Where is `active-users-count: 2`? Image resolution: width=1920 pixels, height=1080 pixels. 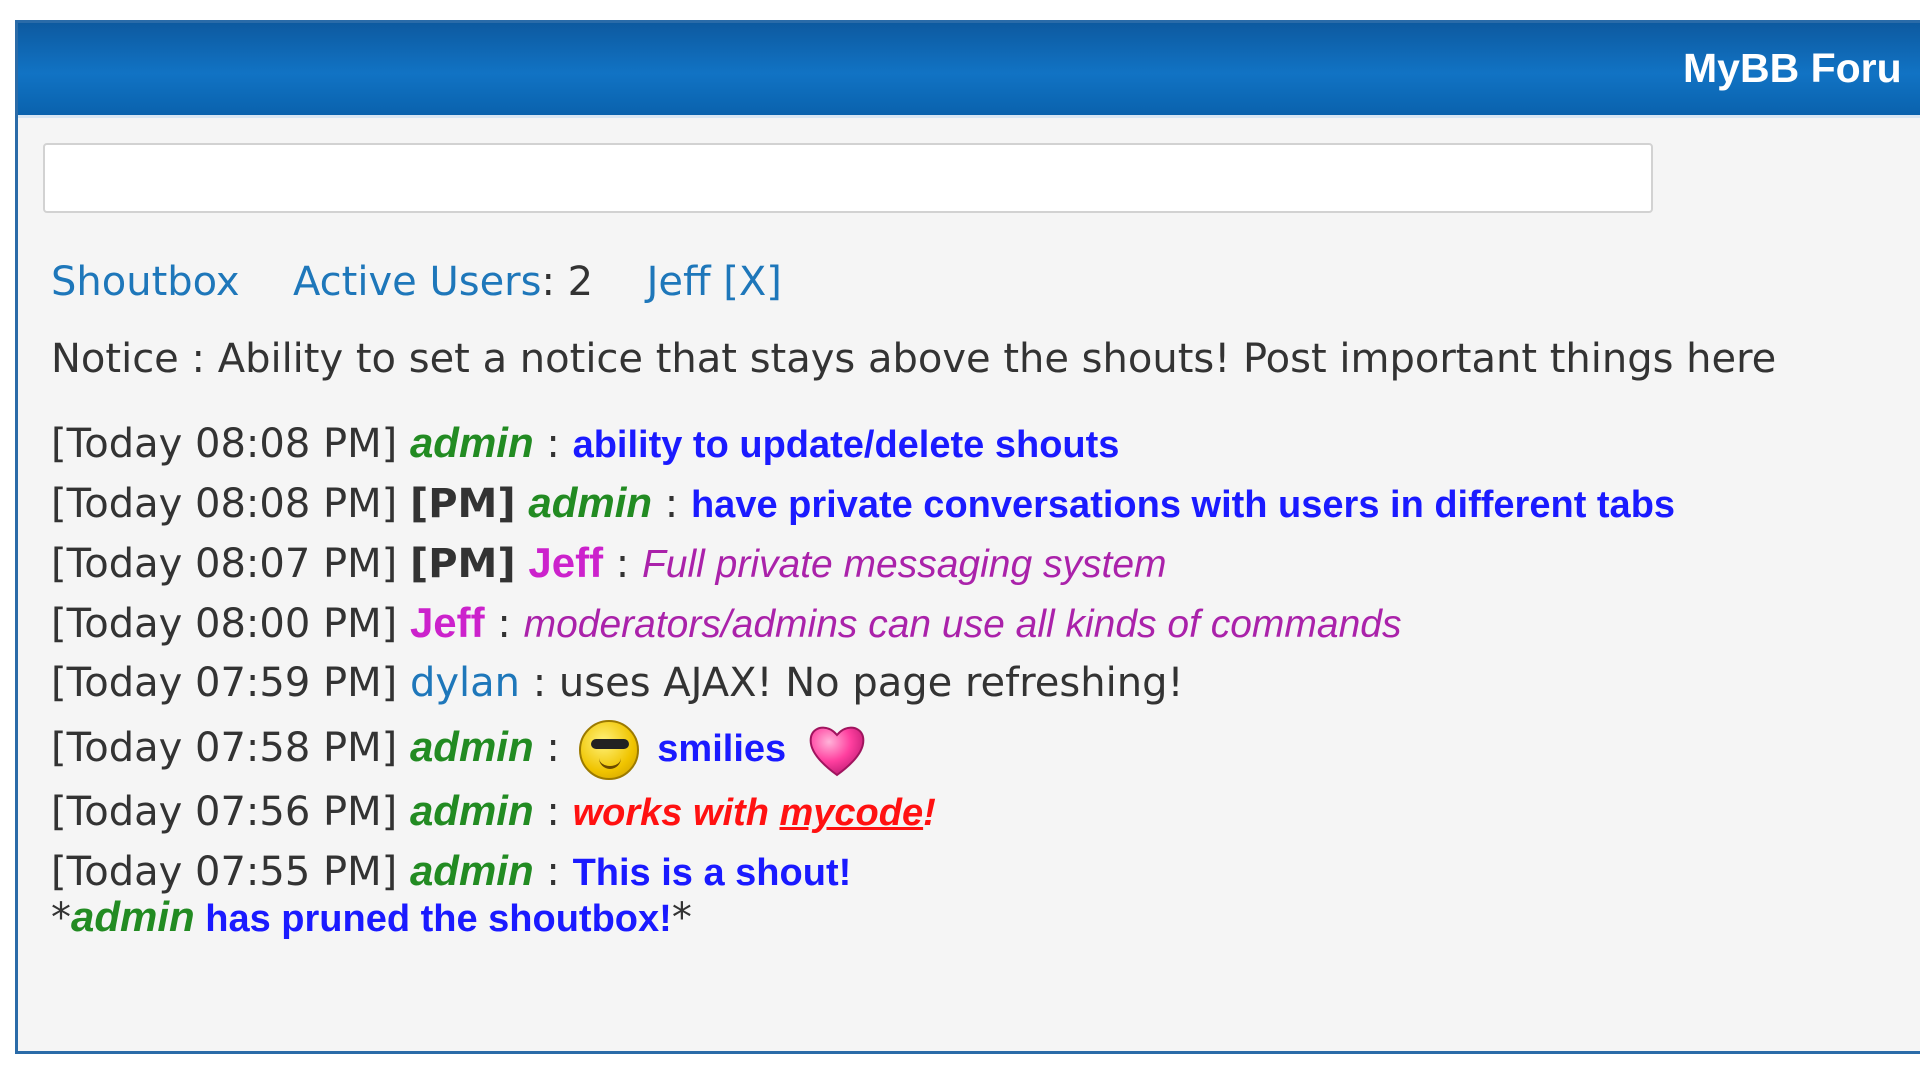 active-users-count: 2 is located at coordinates (580, 282).